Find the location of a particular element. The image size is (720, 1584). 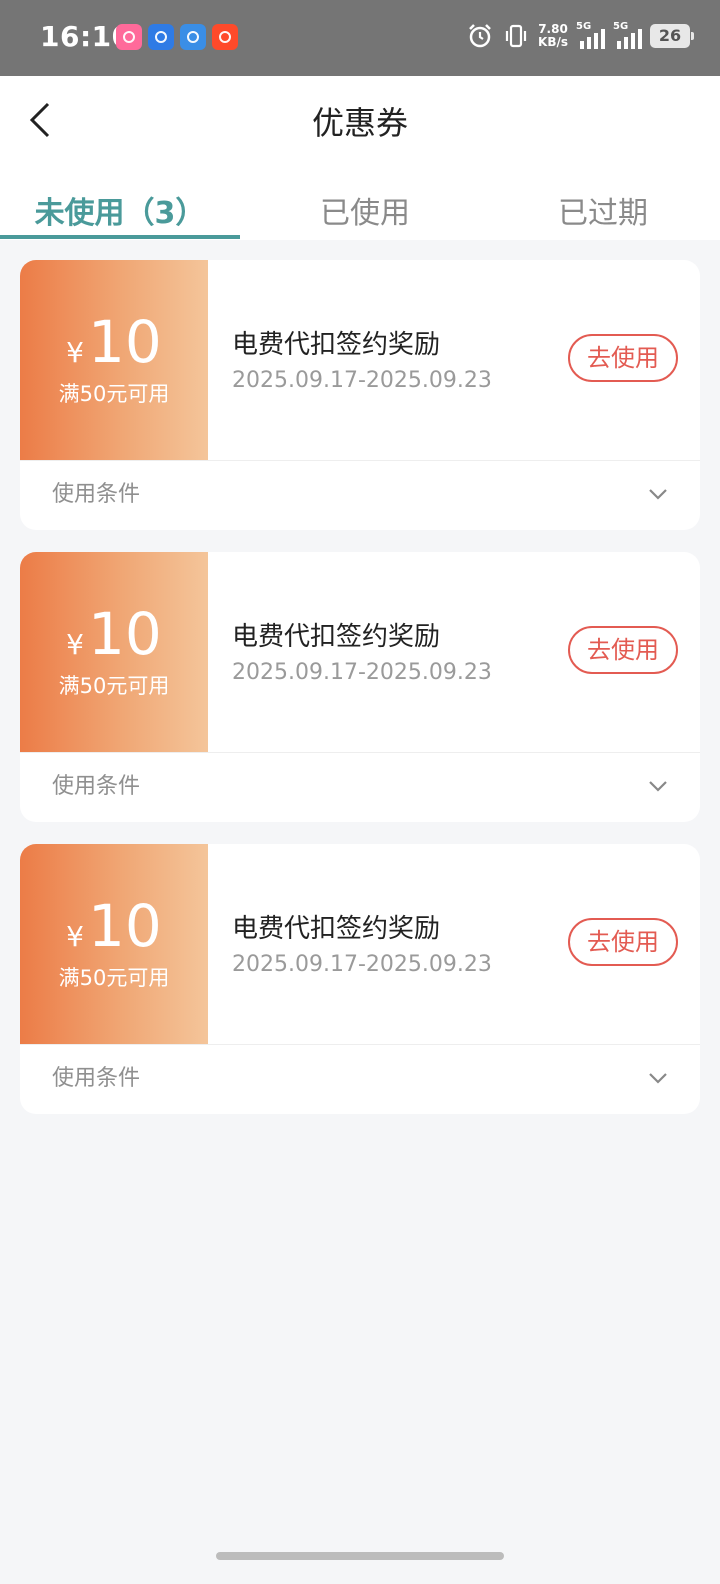

network-speed: 7.80 KB/s is located at coordinates (553, 36).